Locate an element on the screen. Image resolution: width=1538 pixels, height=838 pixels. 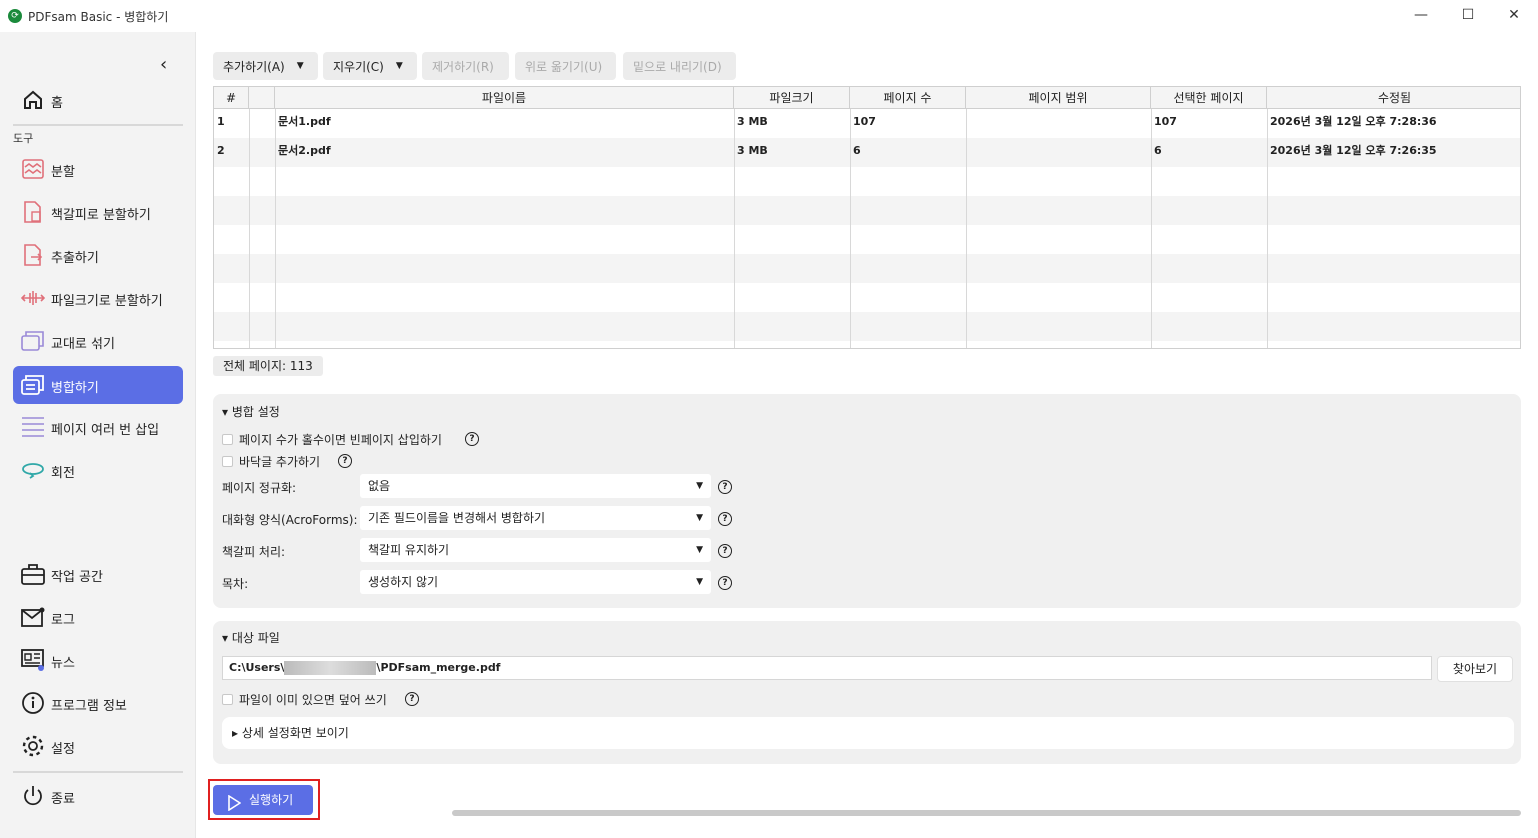
clear-button: 지우기(C) ▼ is located at coordinates (370, 66).